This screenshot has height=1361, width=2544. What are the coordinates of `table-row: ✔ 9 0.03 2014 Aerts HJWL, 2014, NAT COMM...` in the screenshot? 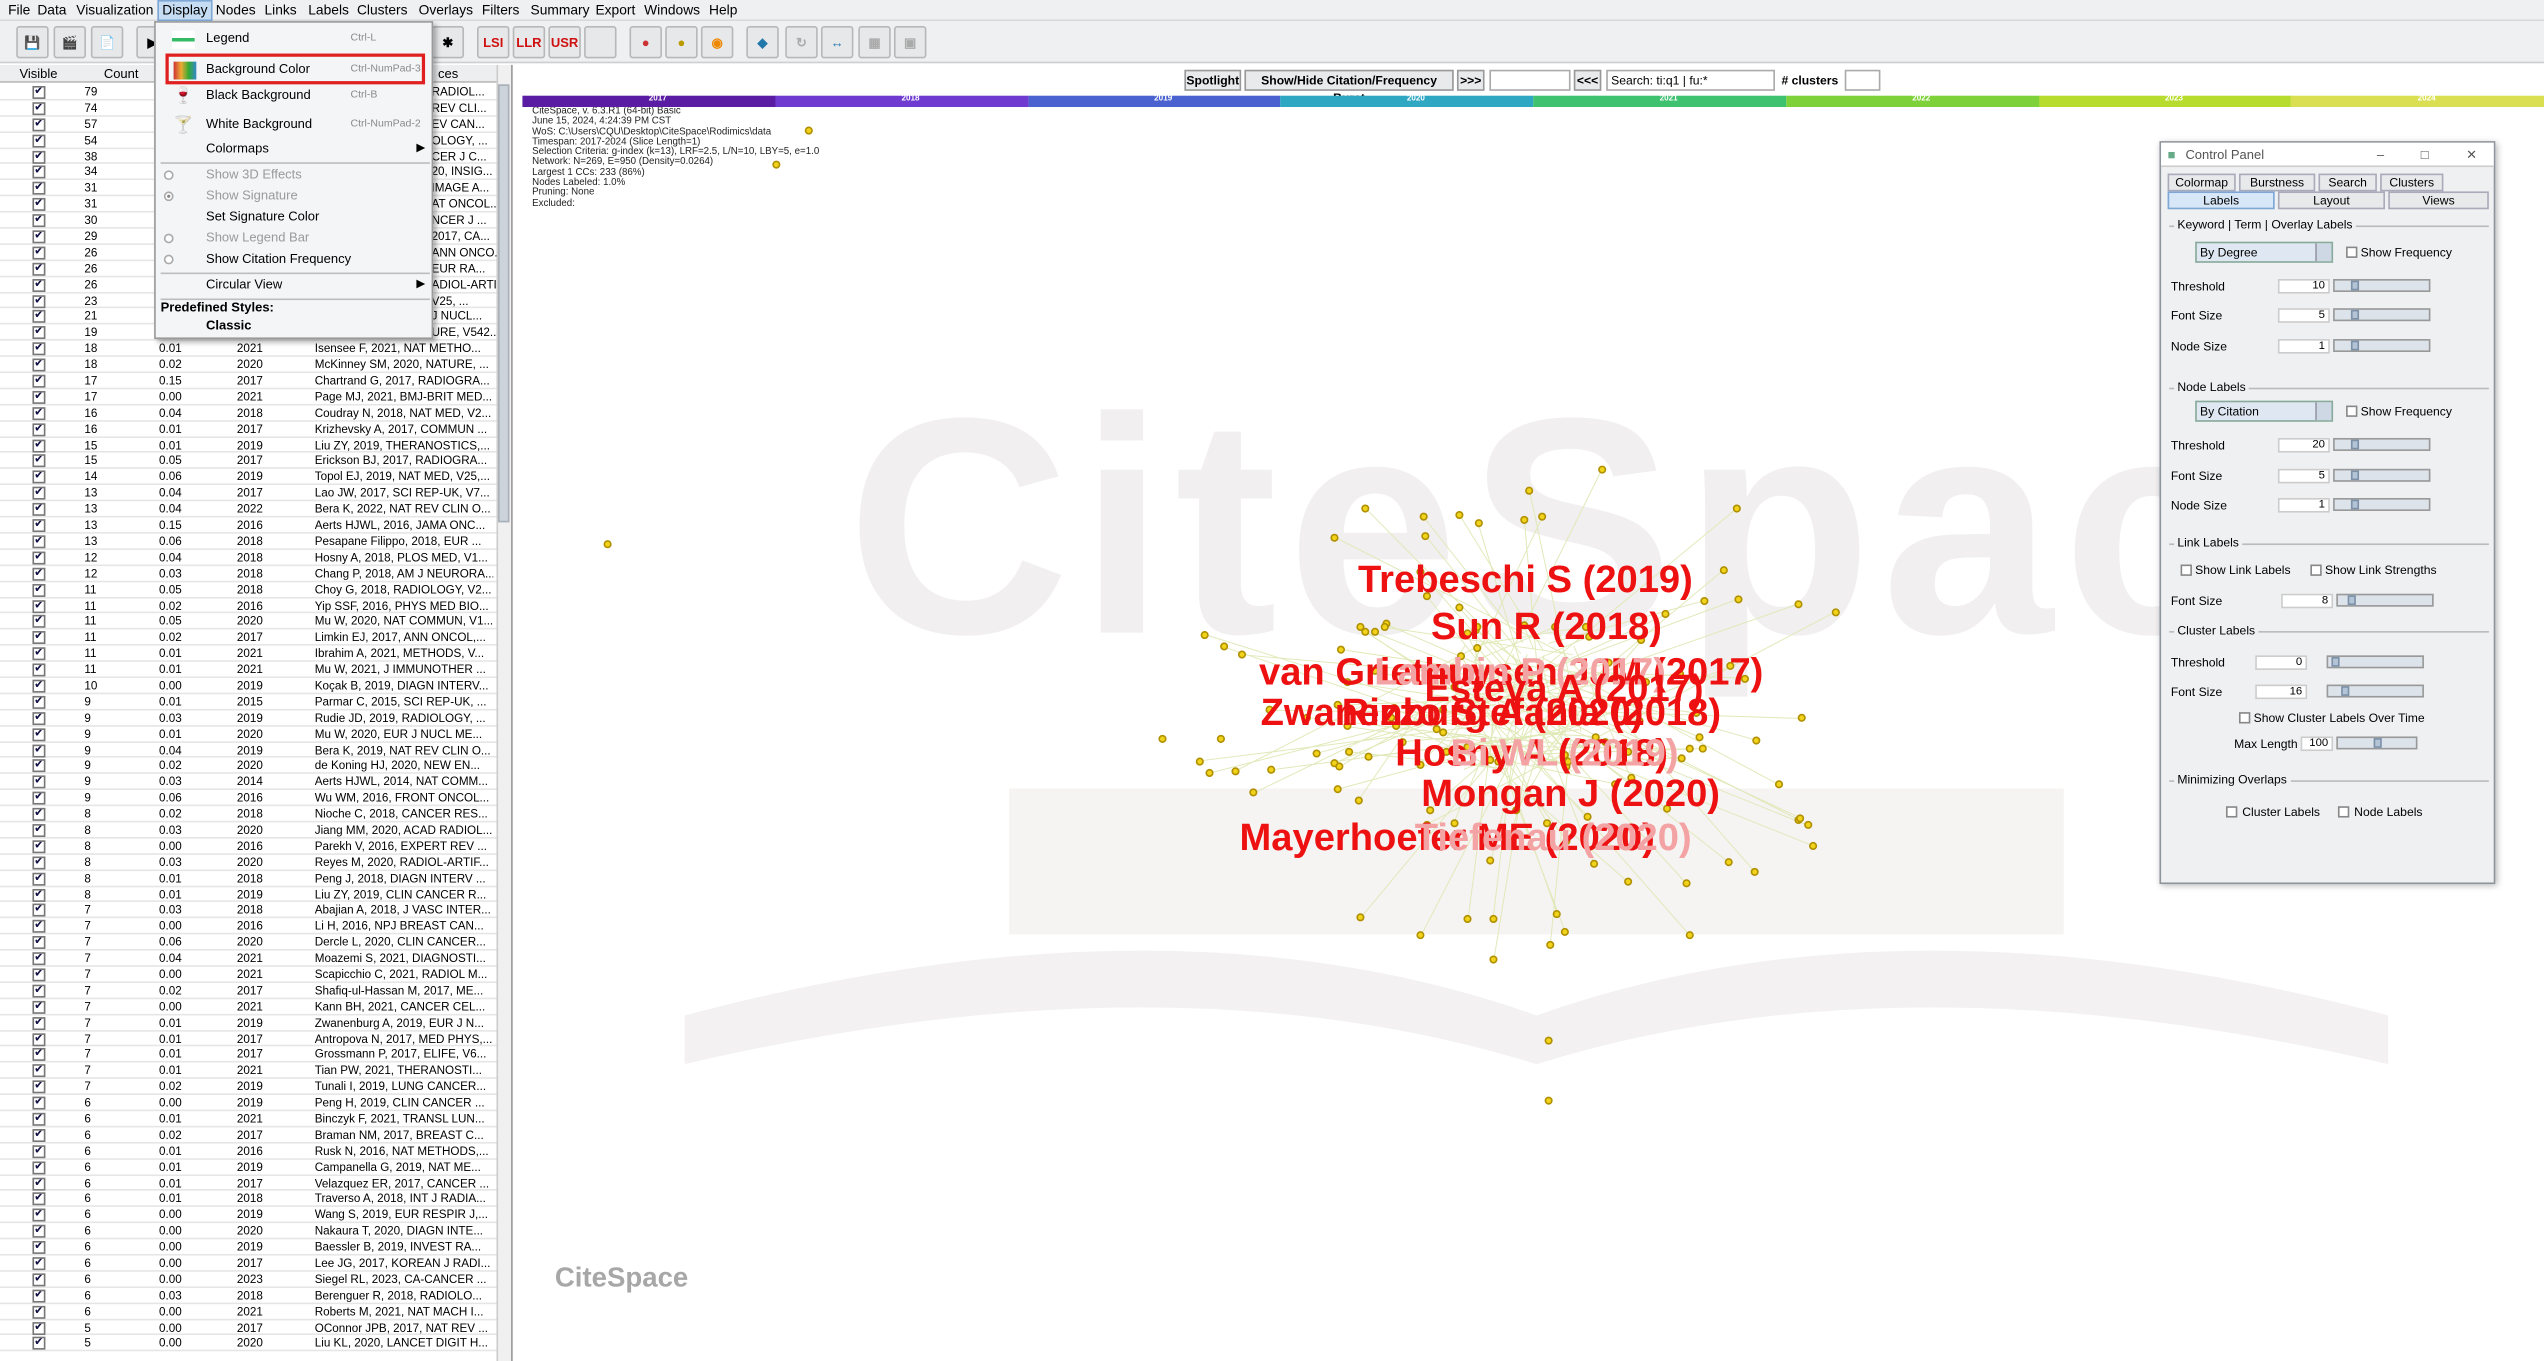 It's located at (248, 782).